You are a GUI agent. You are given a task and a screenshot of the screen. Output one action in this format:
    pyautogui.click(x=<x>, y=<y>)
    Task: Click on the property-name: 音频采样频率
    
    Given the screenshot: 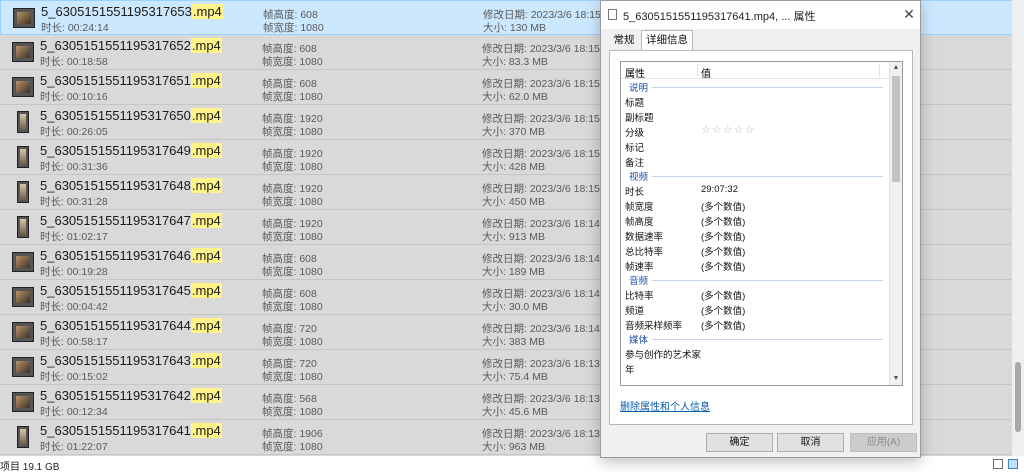 What is the action you would take?
    pyautogui.click(x=654, y=326)
    